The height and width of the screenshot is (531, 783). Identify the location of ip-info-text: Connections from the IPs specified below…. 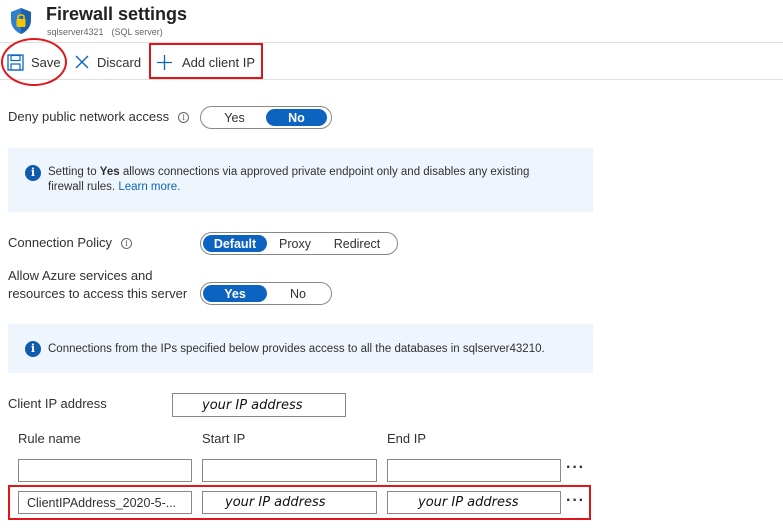
(296, 349).